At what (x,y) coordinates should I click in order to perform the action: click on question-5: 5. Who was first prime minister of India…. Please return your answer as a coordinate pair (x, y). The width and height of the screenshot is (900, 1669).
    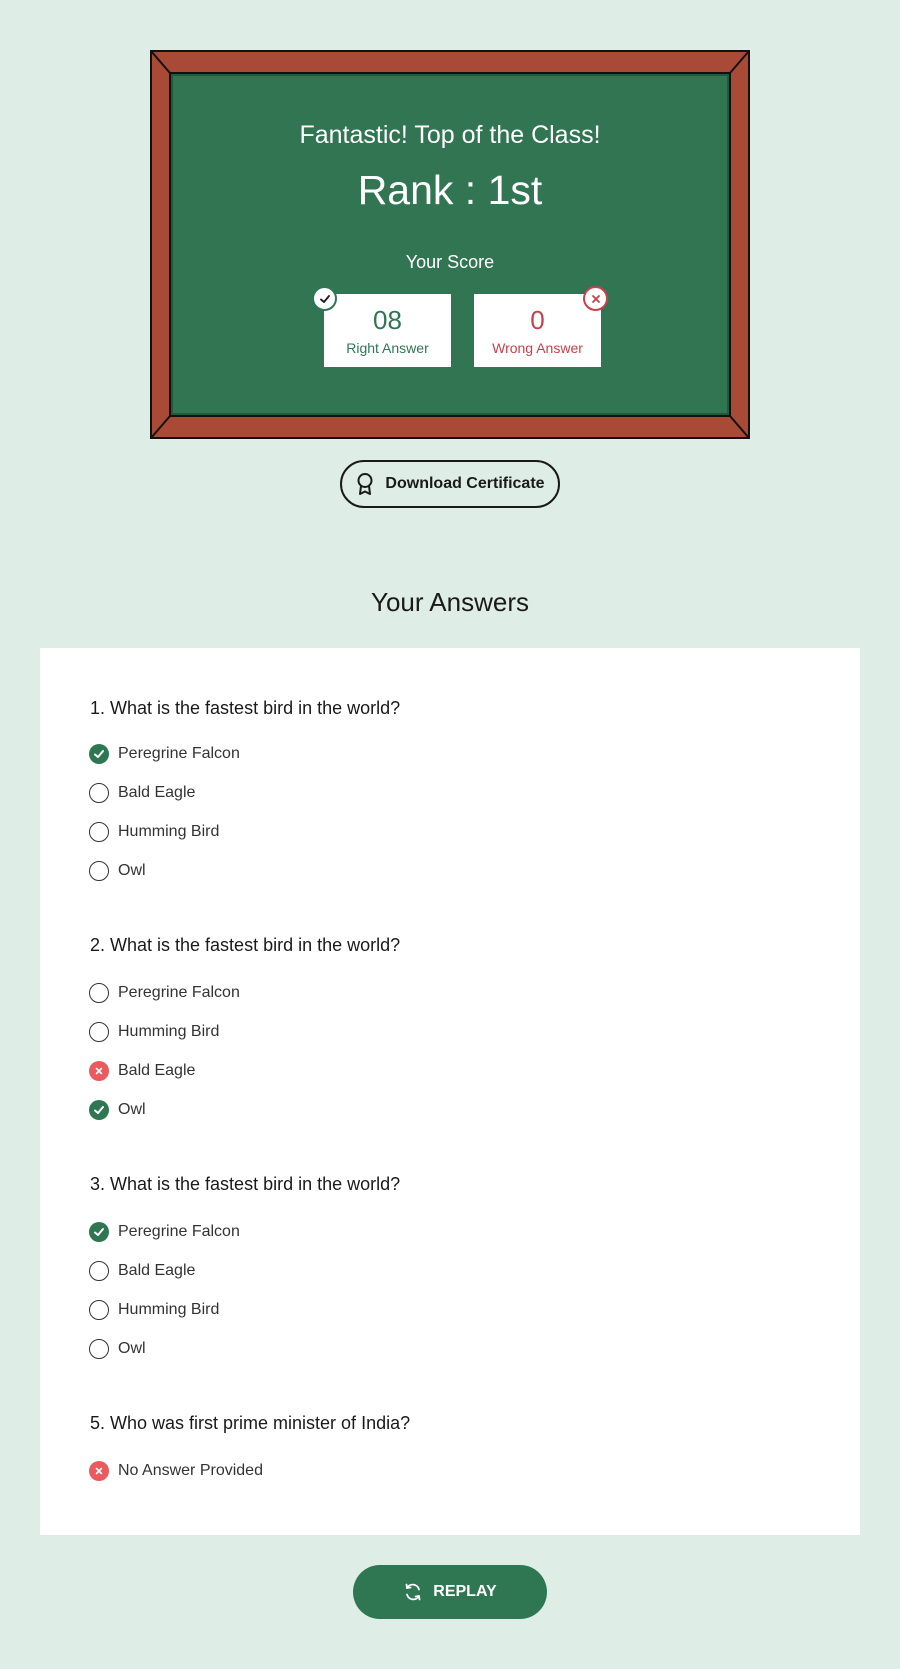
    Looking at the image, I should click on (250, 1423).